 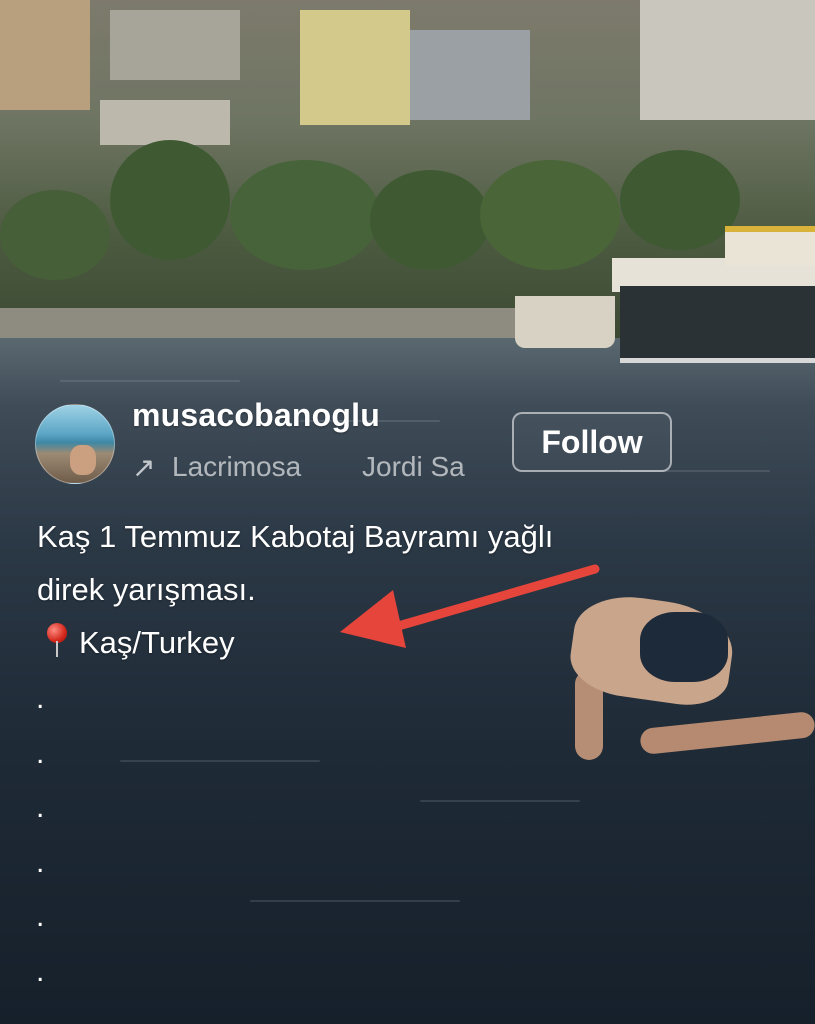 I want to click on round-pushpin-icon, so click(x=58, y=639).